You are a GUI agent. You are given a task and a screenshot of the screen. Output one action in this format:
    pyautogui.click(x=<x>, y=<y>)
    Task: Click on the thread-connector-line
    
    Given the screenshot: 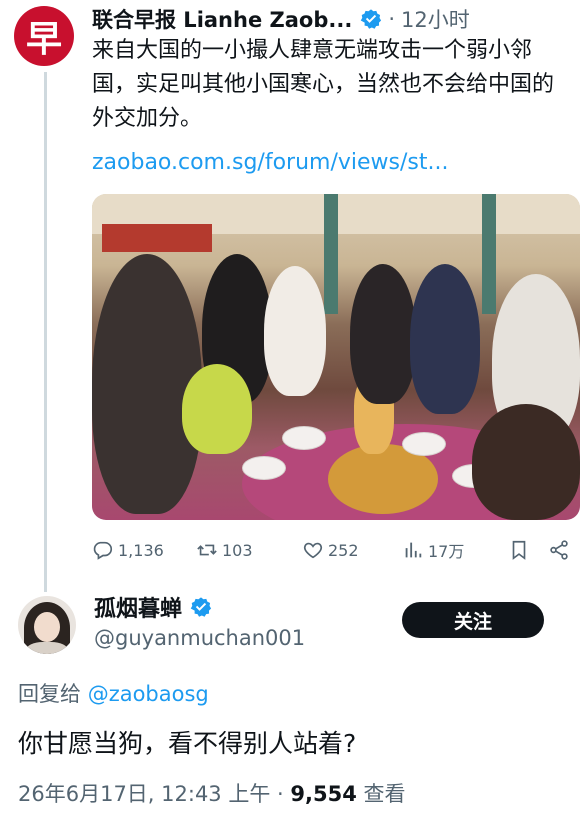 What is the action you would take?
    pyautogui.click(x=45, y=332)
    